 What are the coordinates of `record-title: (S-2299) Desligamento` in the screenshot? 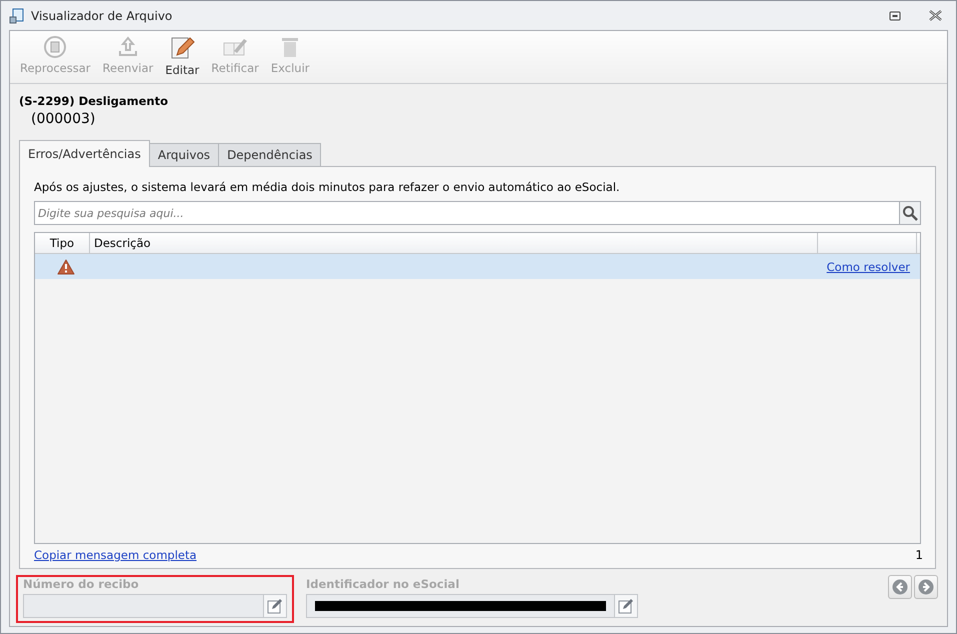 It's located at (94, 101).